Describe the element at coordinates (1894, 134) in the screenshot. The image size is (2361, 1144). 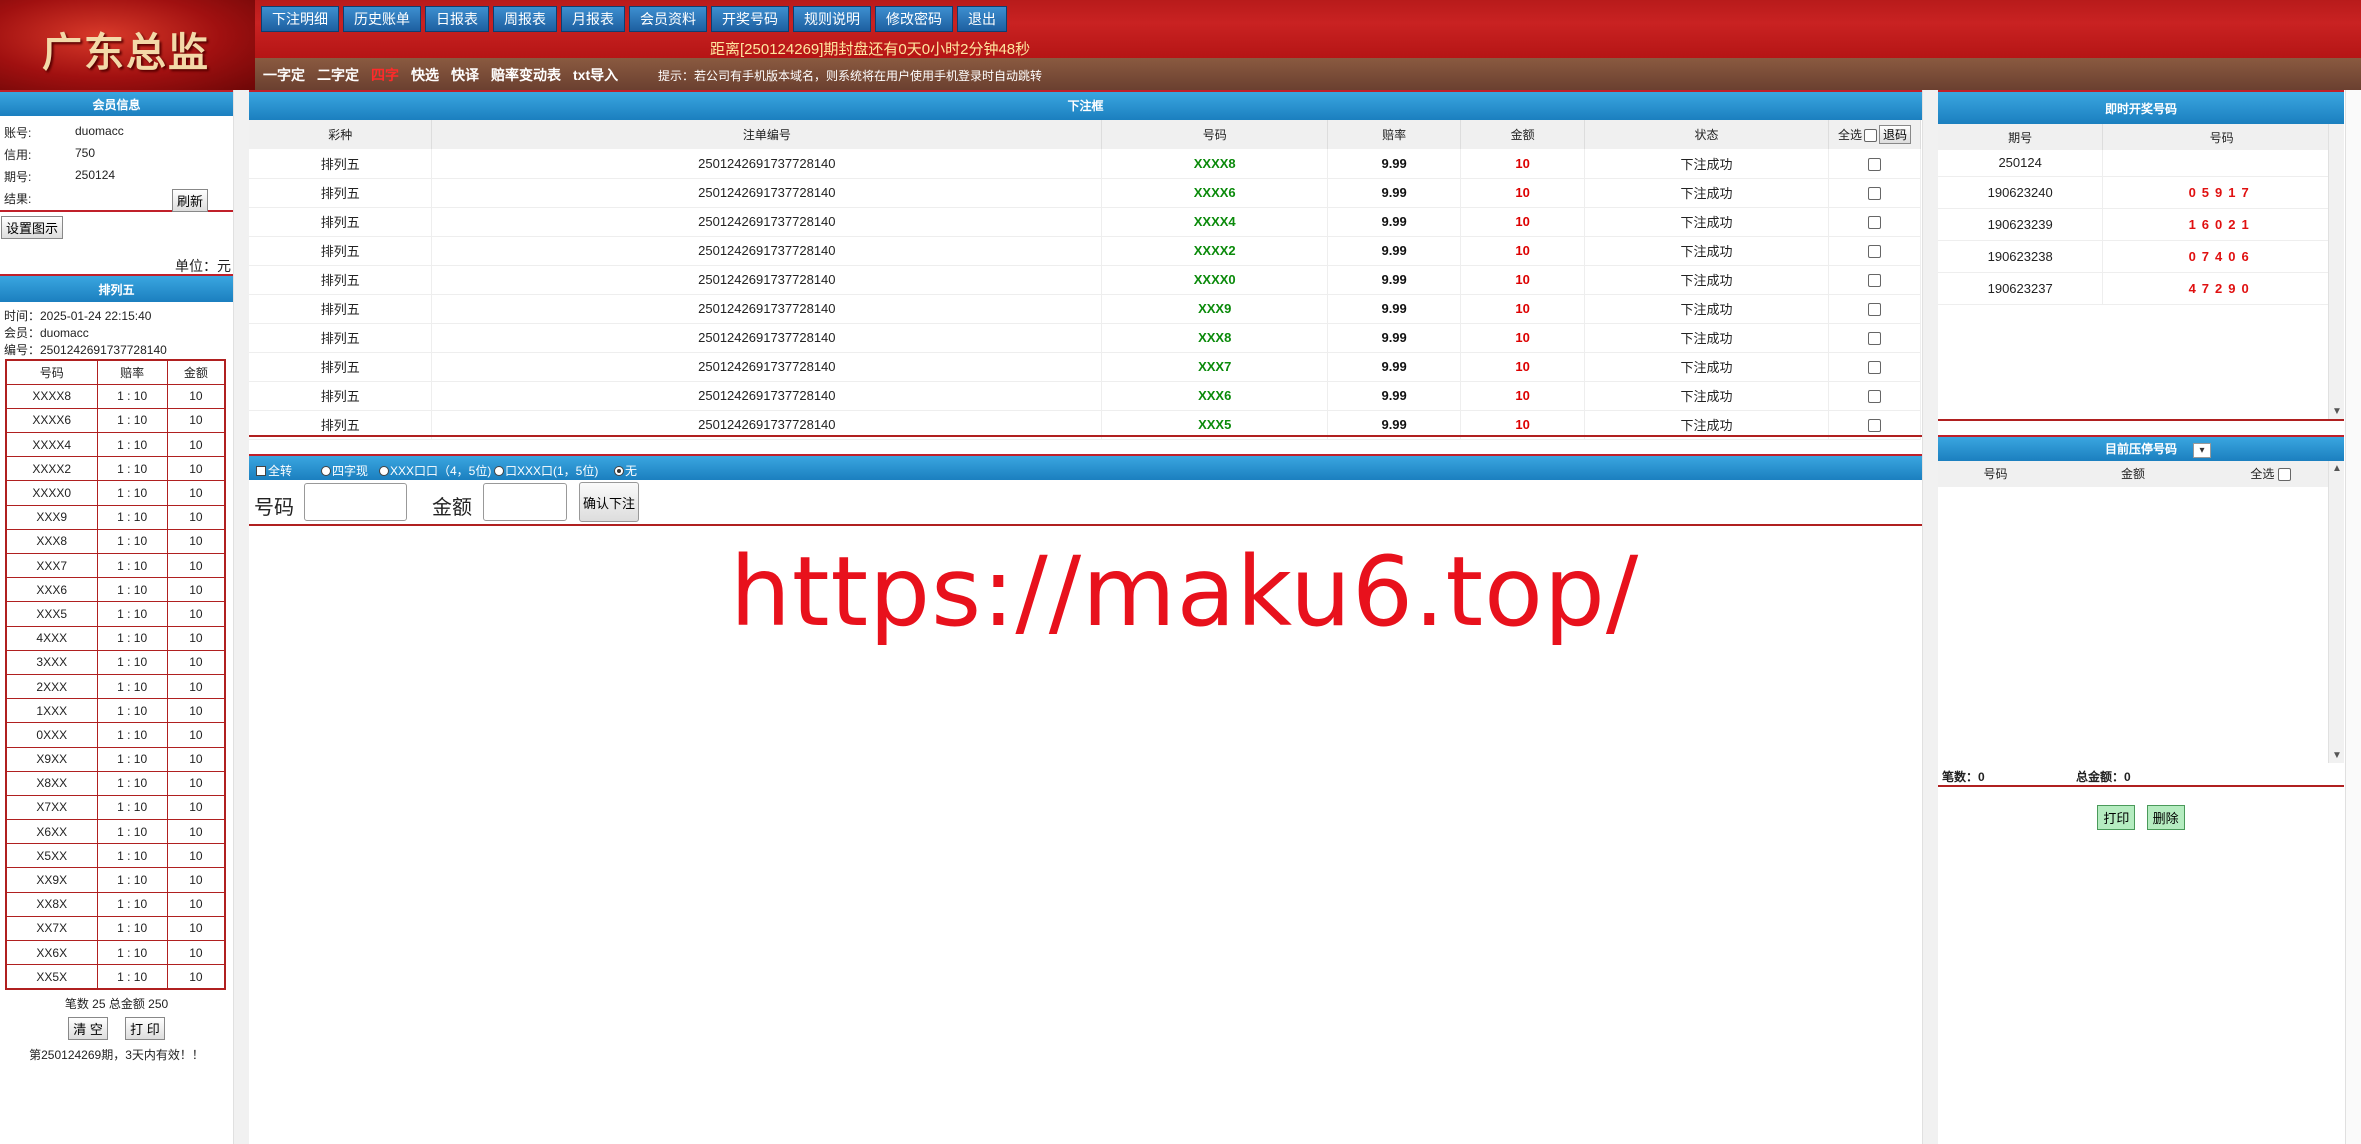
I see `refund-button: 退码` at that location.